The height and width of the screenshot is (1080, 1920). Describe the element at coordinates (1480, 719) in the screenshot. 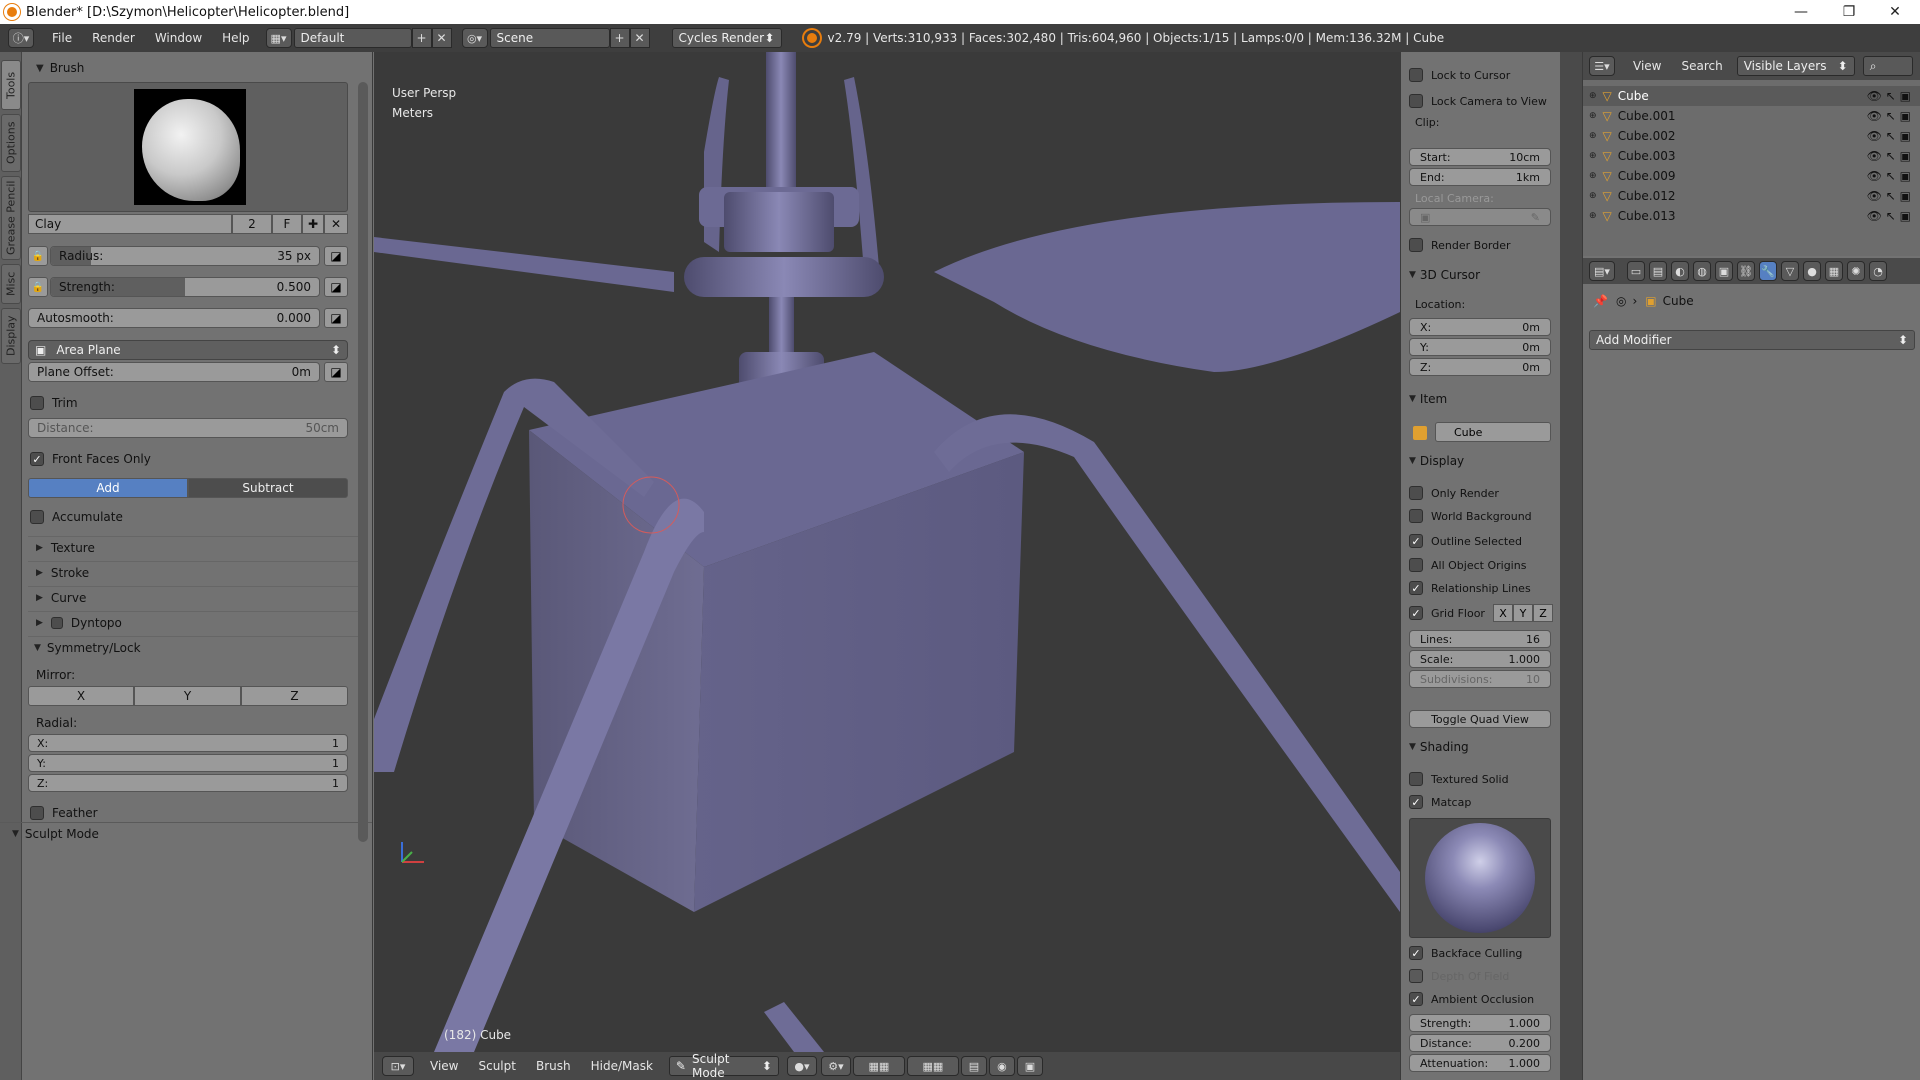

I see `toggle-quad-view-button: Toggle Quad View` at that location.